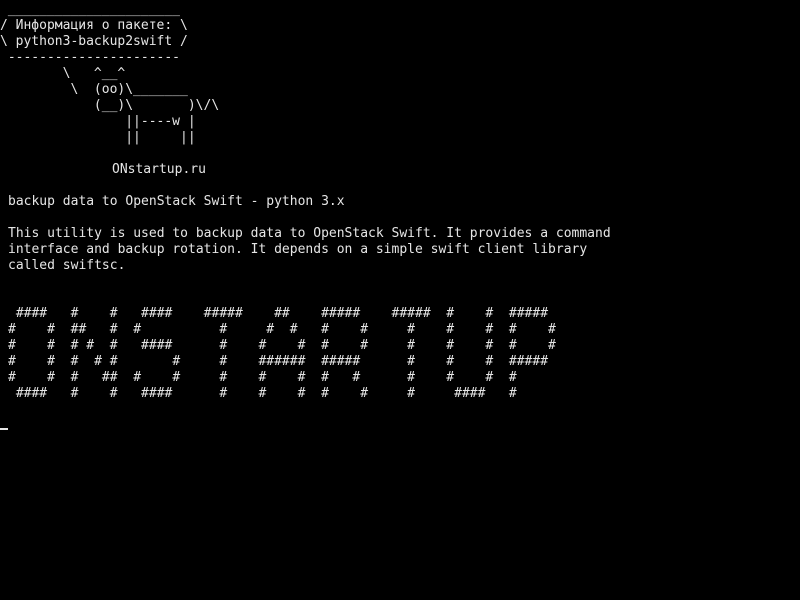  What do you see at coordinates (94, 89) in the screenshot?
I see `cowsay-line: \ (oo)\_______` at bounding box center [94, 89].